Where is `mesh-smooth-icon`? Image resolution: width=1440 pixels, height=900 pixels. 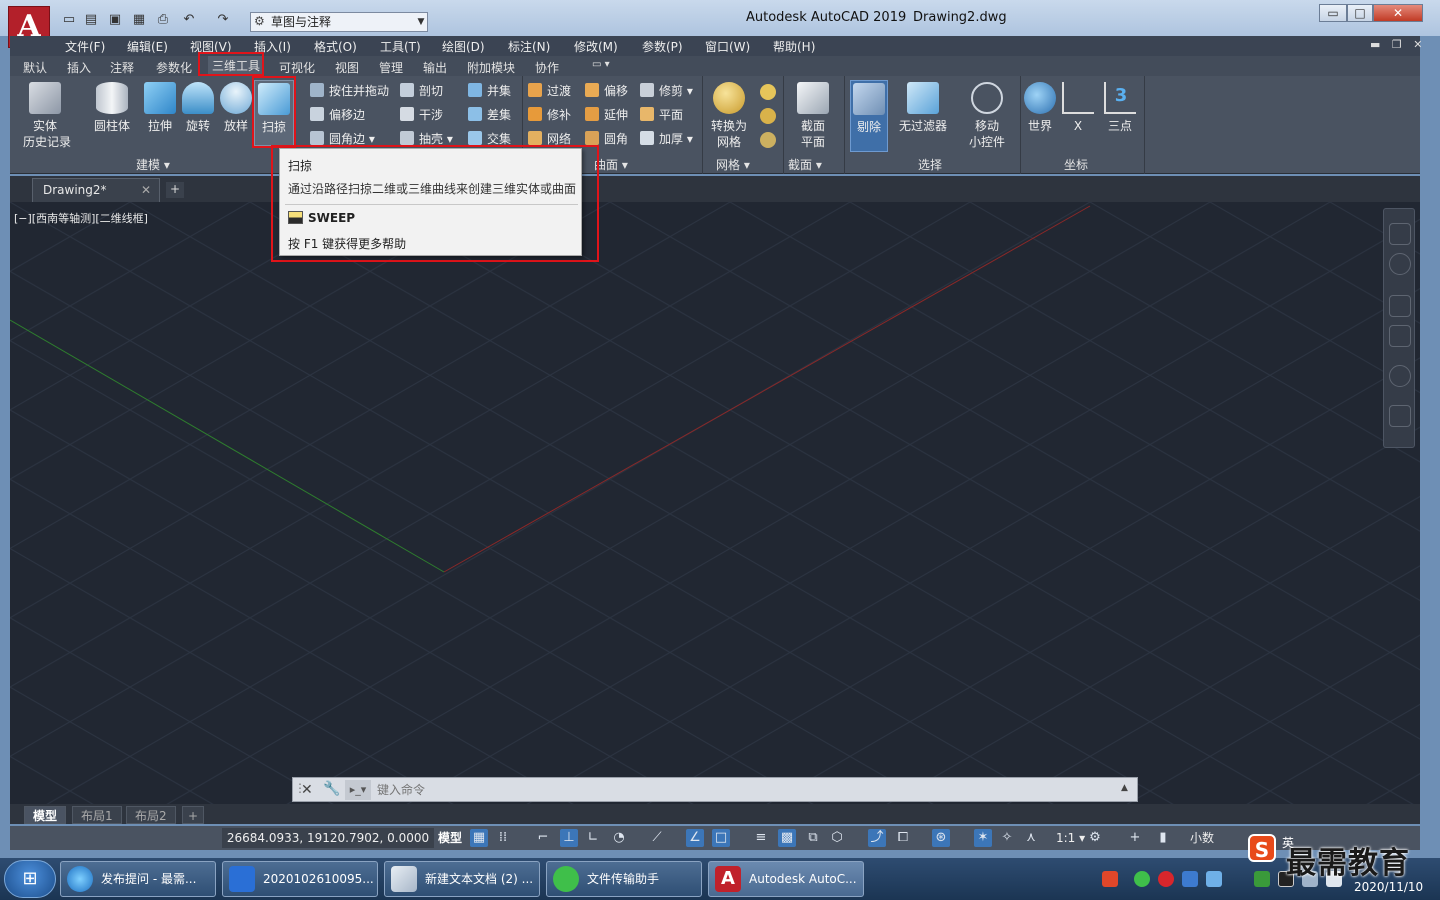 mesh-smooth-icon is located at coordinates (768, 92).